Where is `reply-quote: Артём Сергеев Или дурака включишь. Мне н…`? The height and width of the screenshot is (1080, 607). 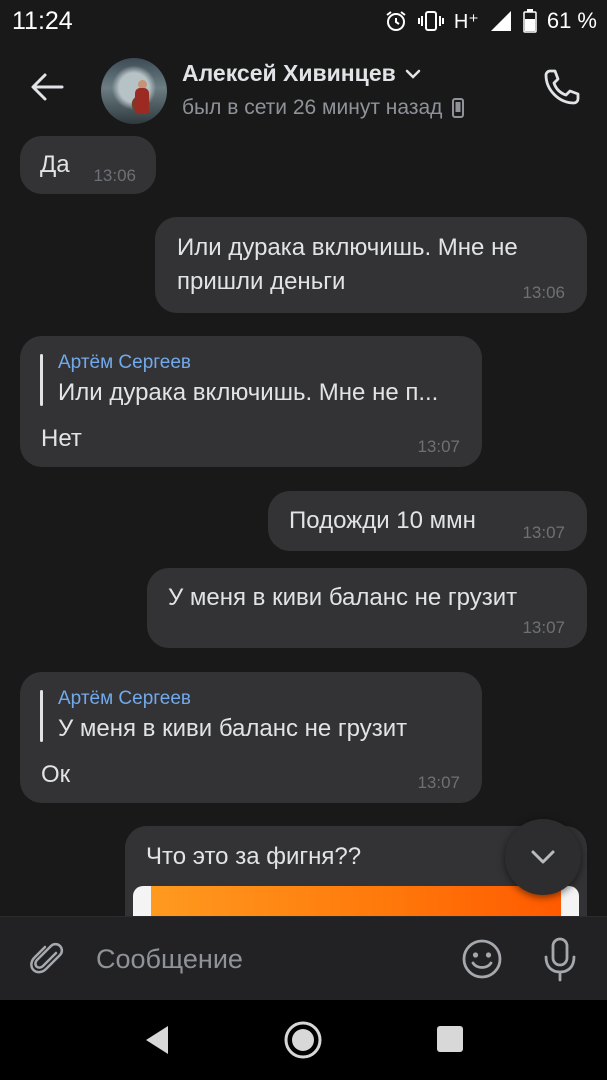
reply-quote: Артём Сергеев Или дурака включишь. Мне н… is located at coordinates (259, 380).